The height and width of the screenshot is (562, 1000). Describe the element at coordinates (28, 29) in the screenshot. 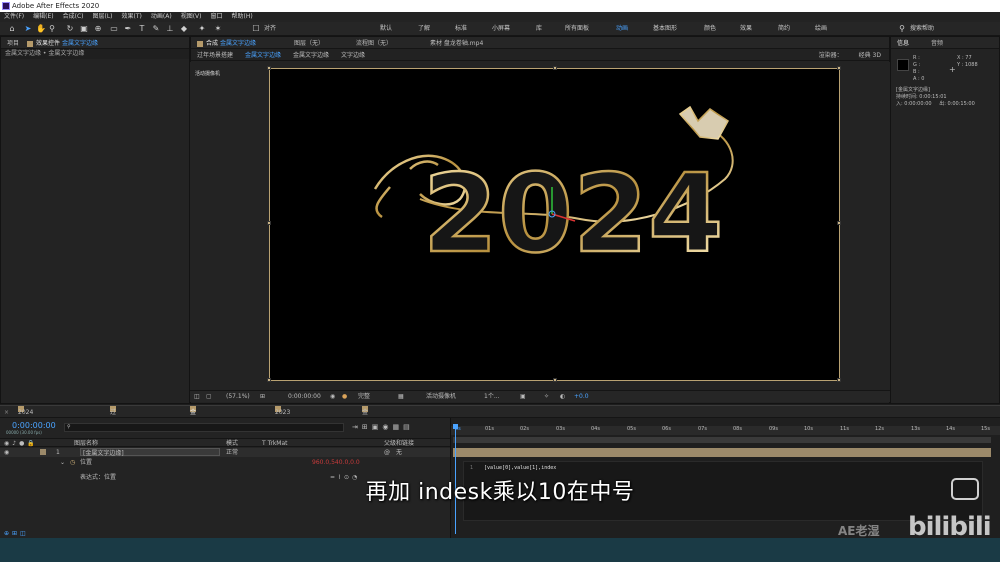

I see `selection-tool-icon: ➤` at that location.